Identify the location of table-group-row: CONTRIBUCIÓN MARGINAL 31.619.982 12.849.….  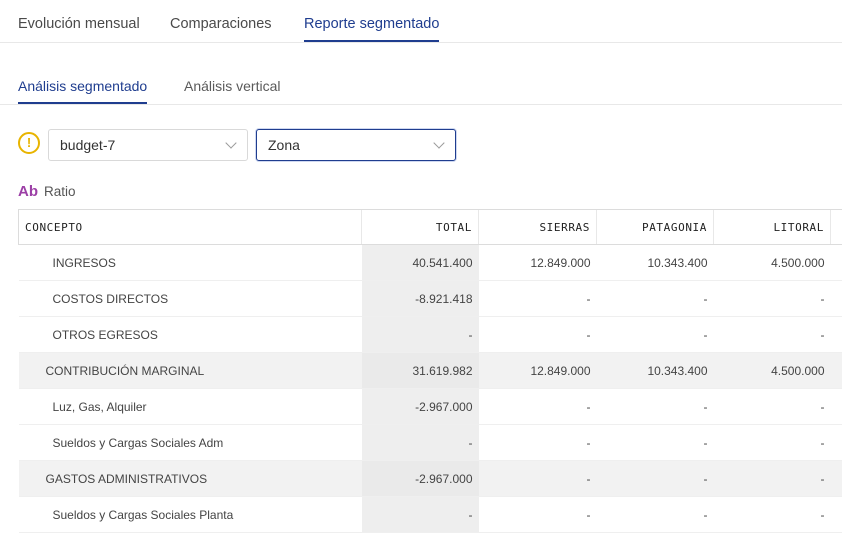
(430, 370).